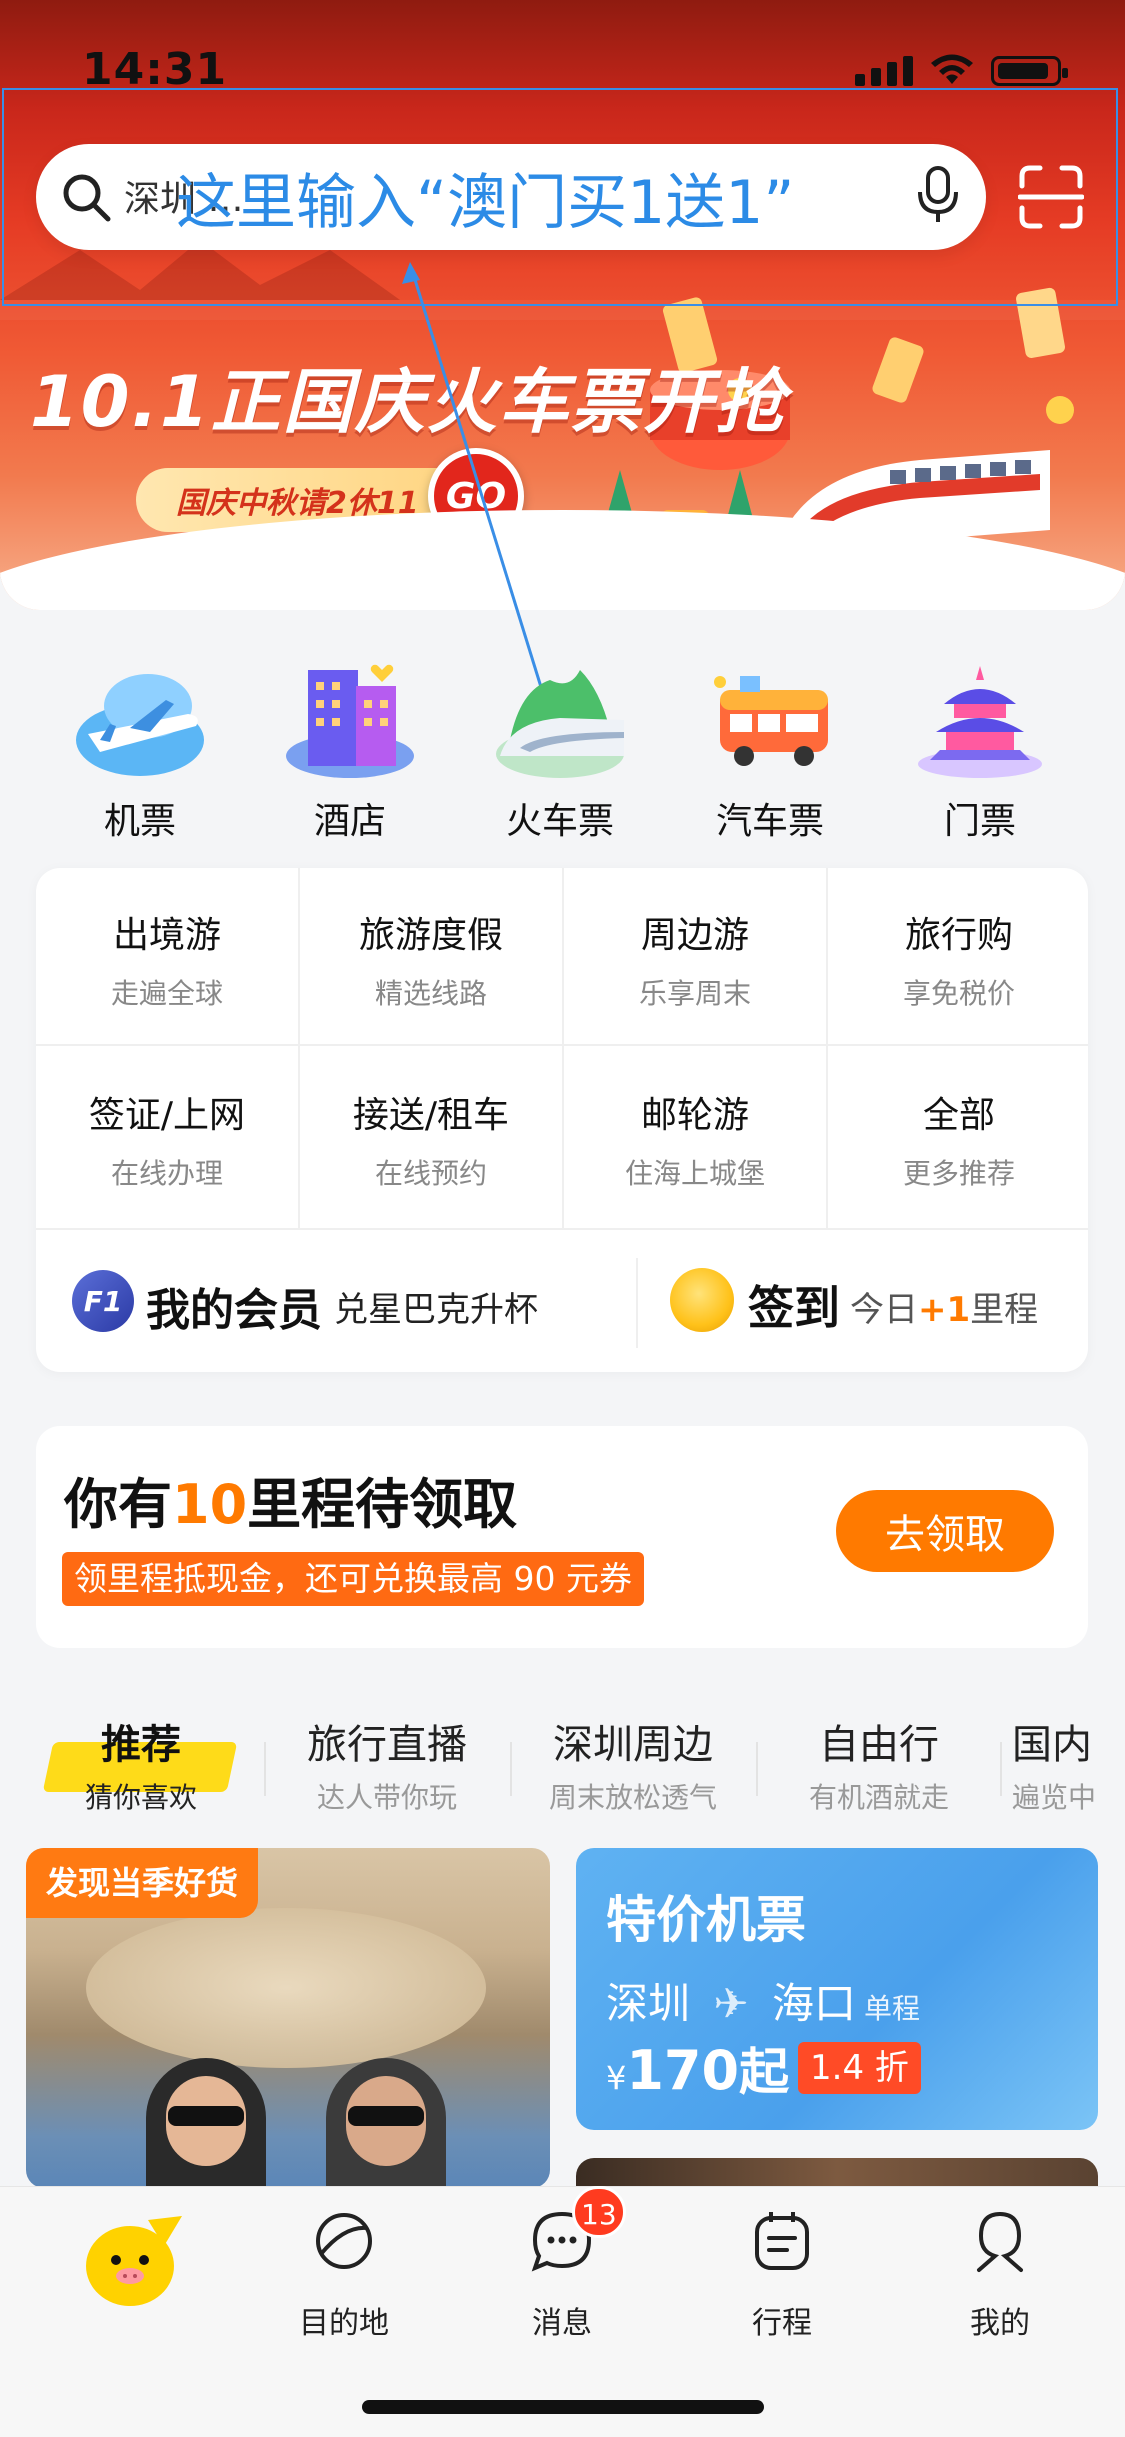  I want to click on nav-destination: 目的地, so click(344, 2274).